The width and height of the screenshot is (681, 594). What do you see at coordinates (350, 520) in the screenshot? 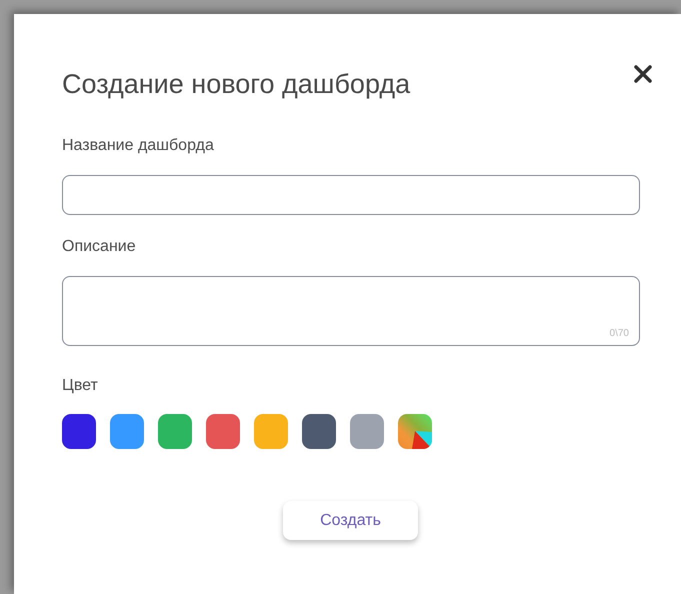
I see `create-button: Создать` at bounding box center [350, 520].